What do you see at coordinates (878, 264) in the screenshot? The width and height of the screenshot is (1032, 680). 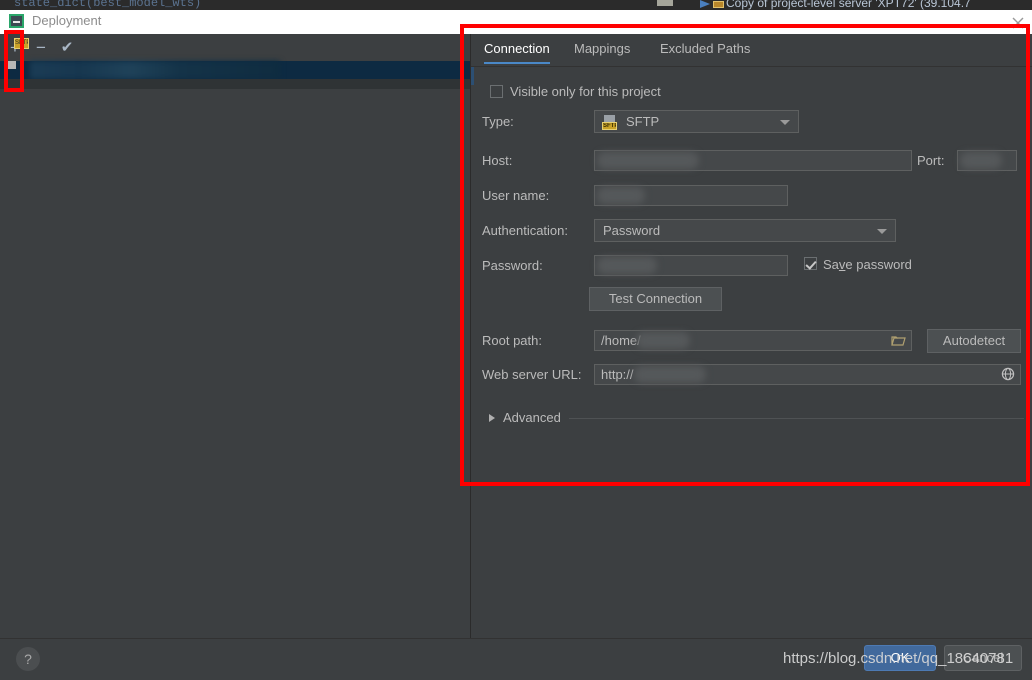 I see `save-password-label-after: e password` at bounding box center [878, 264].